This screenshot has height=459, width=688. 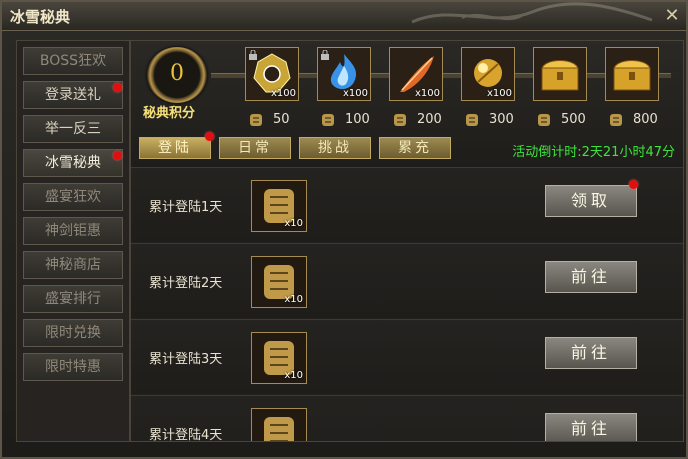 I want to click on score-badge: 0, so click(x=177, y=75).